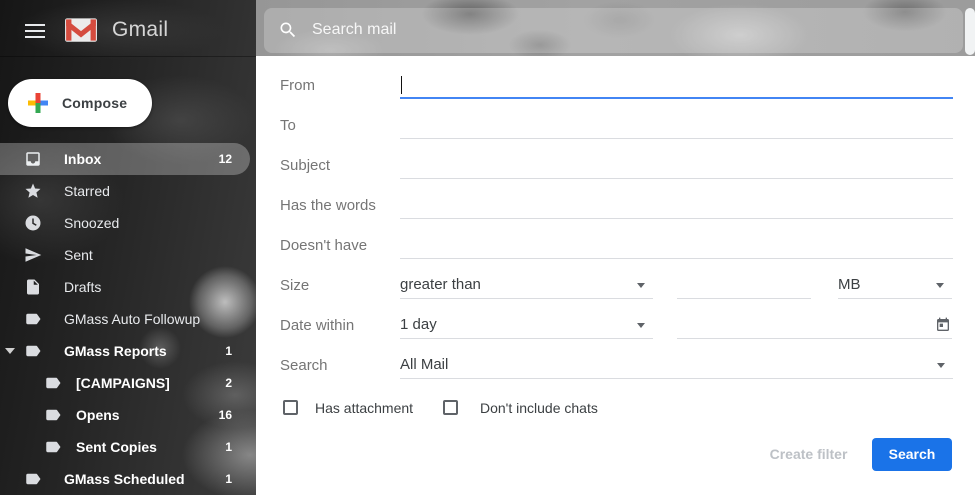 Image resolution: width=975 pixels, height=495 pixels. Describe the element at coordinates (354, 29) in the screenshot. I see `search-placeholder: Search mail` at that location.